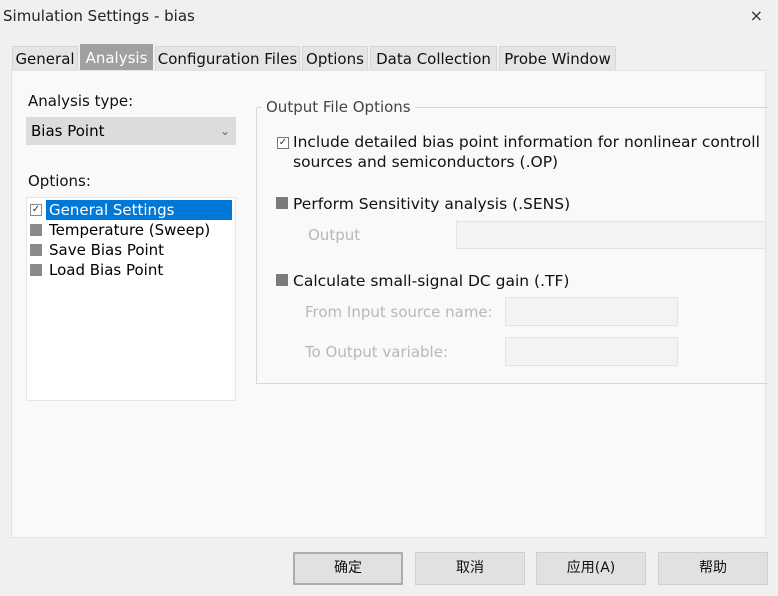 This screenshot has height=596, width=778. I want to click on close-icon: ×, so click(756, 15).